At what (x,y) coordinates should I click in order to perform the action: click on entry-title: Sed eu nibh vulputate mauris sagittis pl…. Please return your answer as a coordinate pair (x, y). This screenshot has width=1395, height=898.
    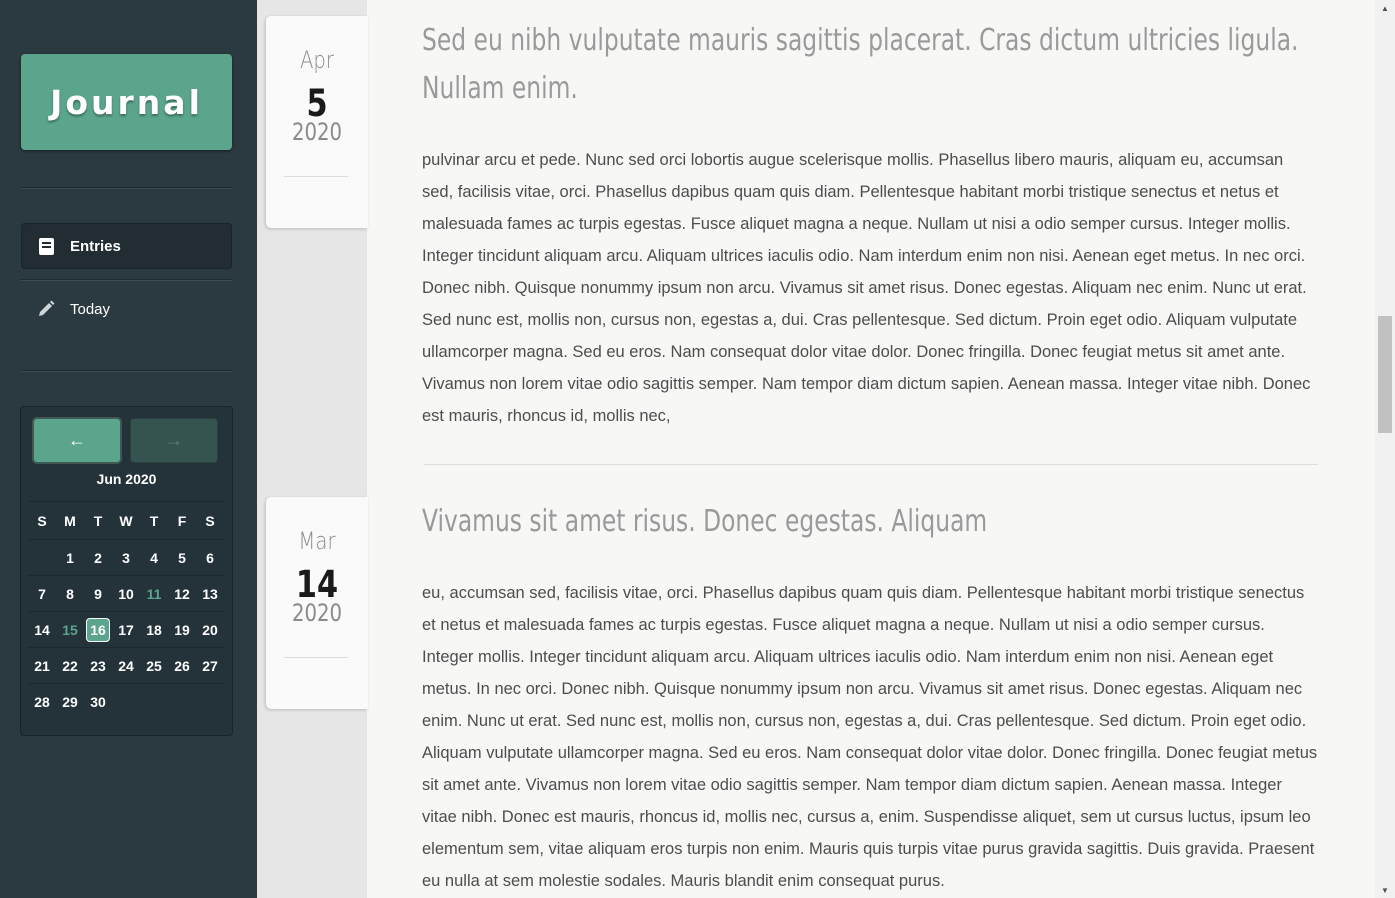
    Looking at the image, I should click on (862, 65).